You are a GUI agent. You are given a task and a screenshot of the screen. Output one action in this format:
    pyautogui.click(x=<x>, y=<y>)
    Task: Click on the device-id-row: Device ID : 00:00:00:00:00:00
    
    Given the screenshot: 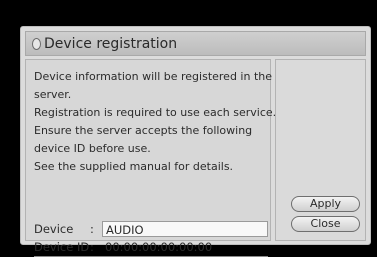 What is the action you would take?
    pyautogui.click(x=151, y=247)
    